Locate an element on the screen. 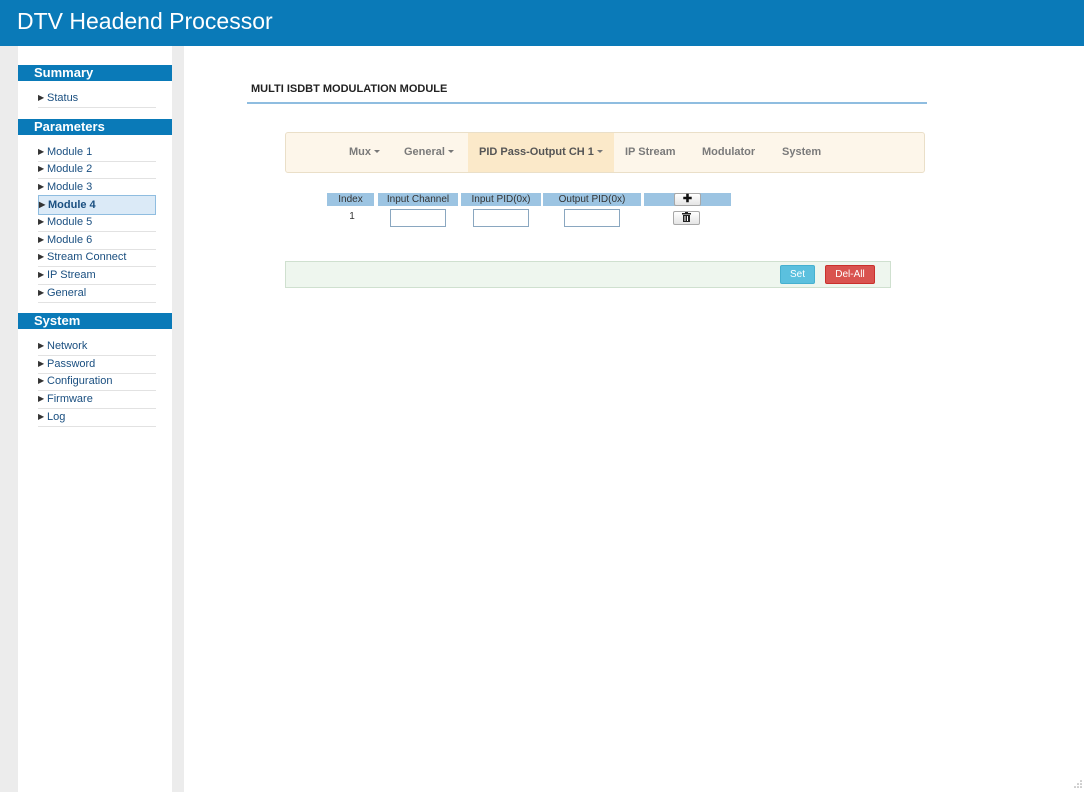 This screenshot has width=1084, height=792. col-header-output-pid: Output PID(0x) is located at coordinates (592, 199).